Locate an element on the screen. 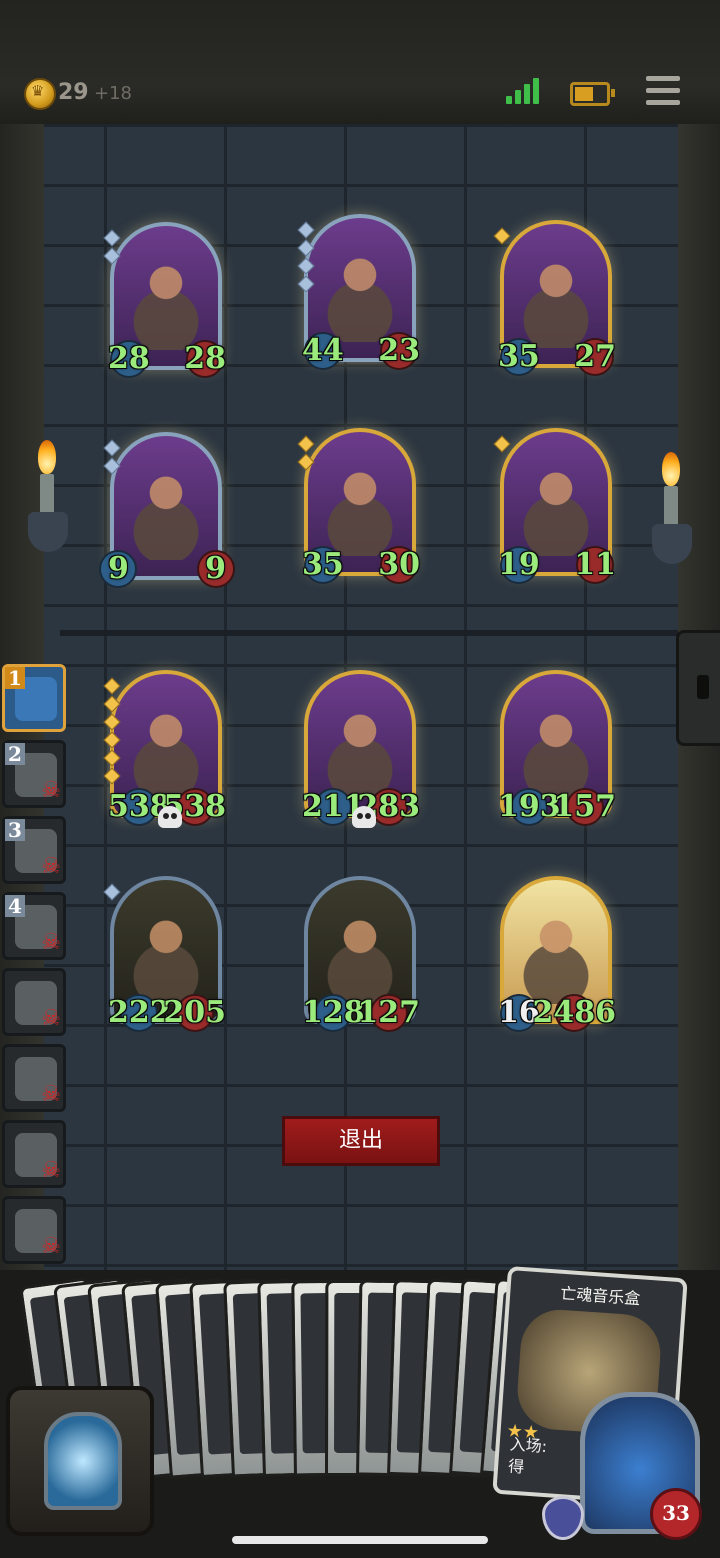  torch-right is located at coordinates (672, 512).